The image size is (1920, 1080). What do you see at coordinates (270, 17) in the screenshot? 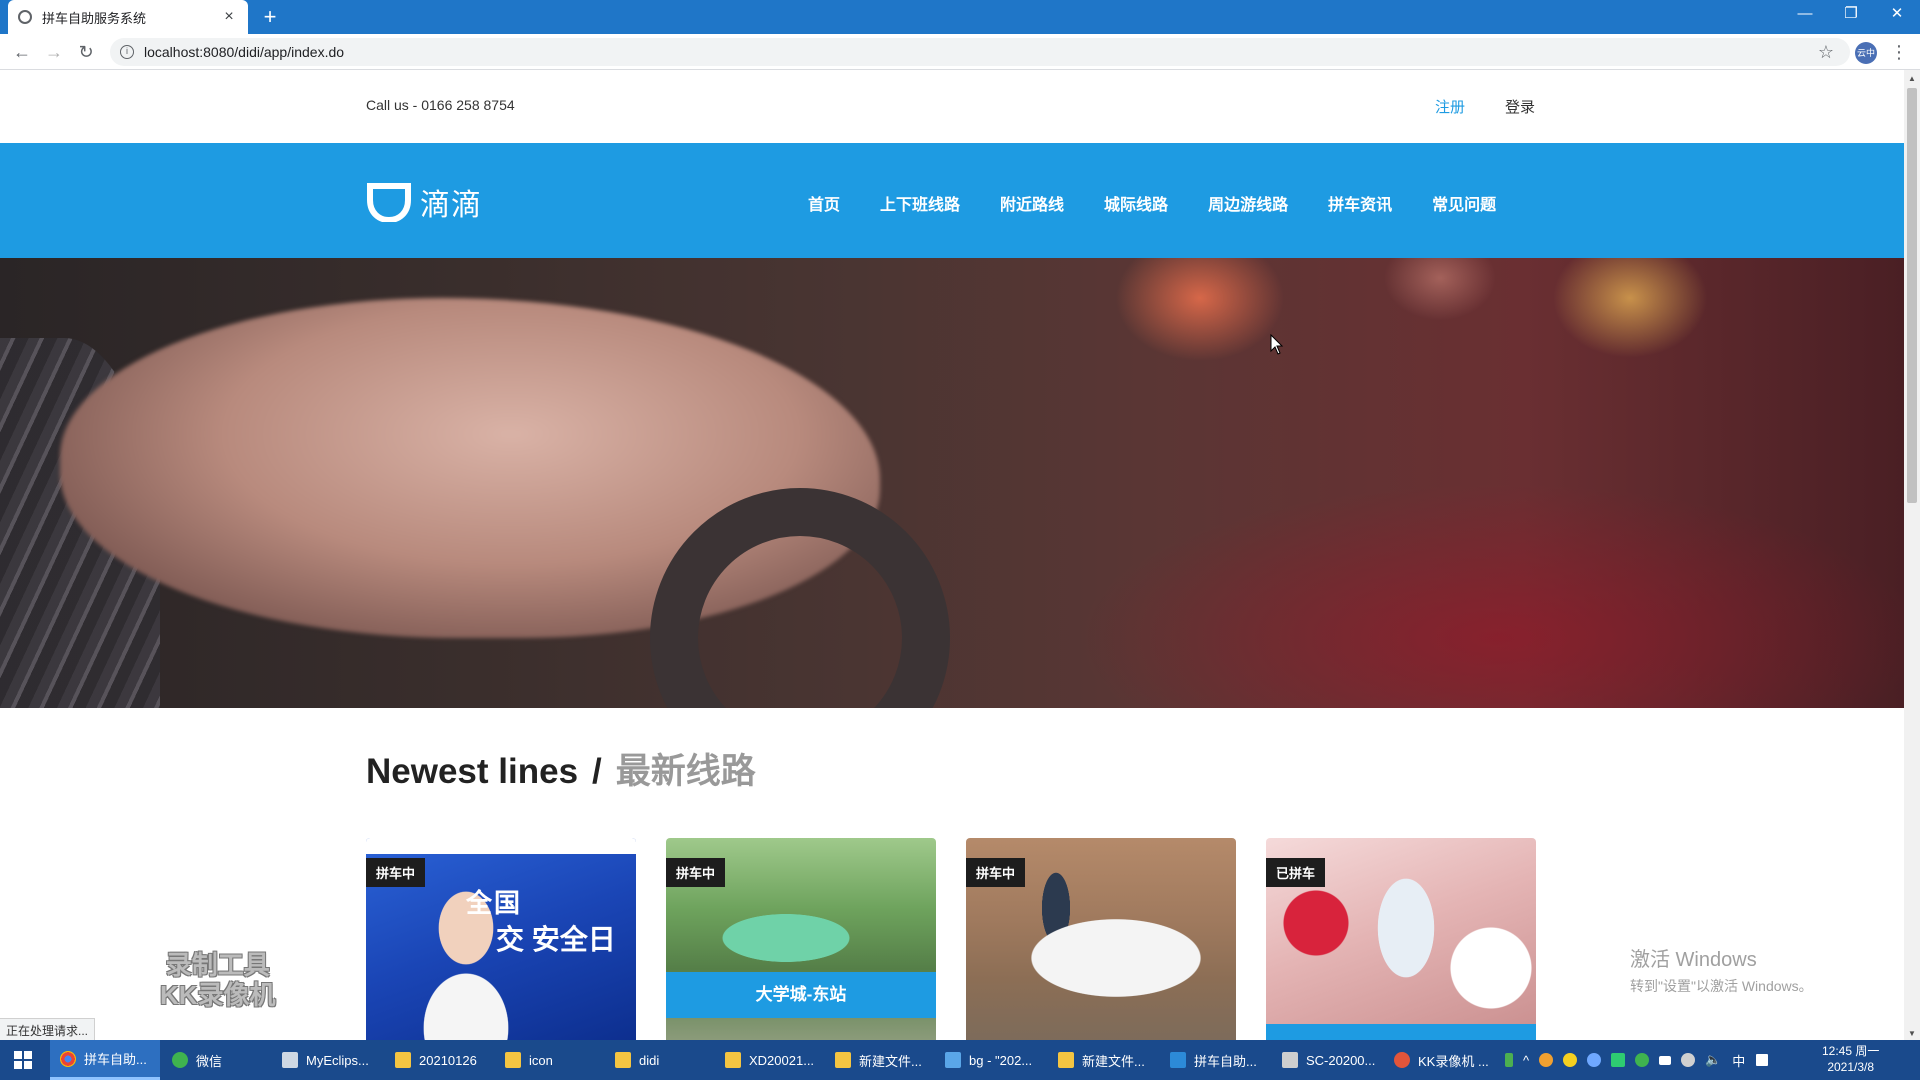
I see `new-tab-button: +` at bounding box center [270, 17].